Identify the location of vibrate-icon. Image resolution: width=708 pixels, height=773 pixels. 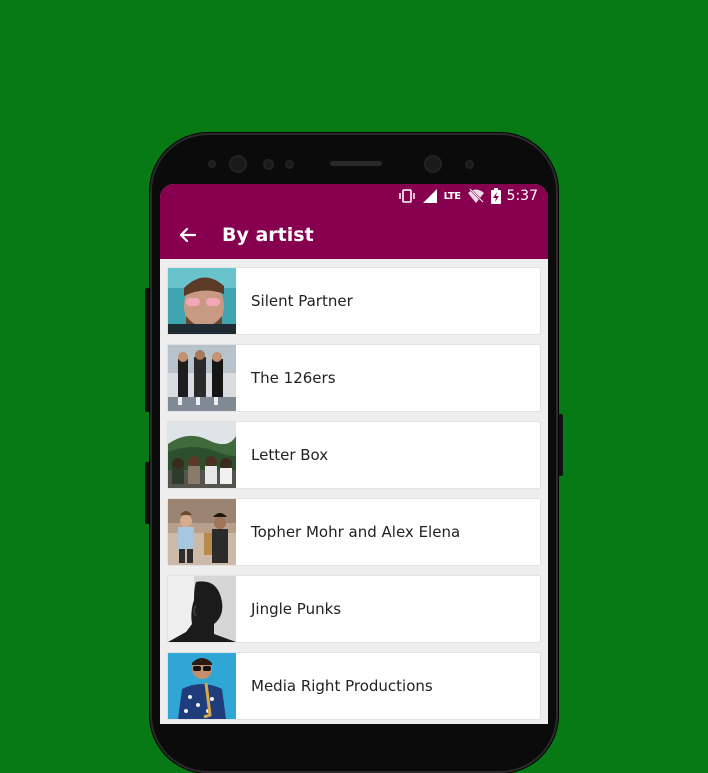
(407, 196).